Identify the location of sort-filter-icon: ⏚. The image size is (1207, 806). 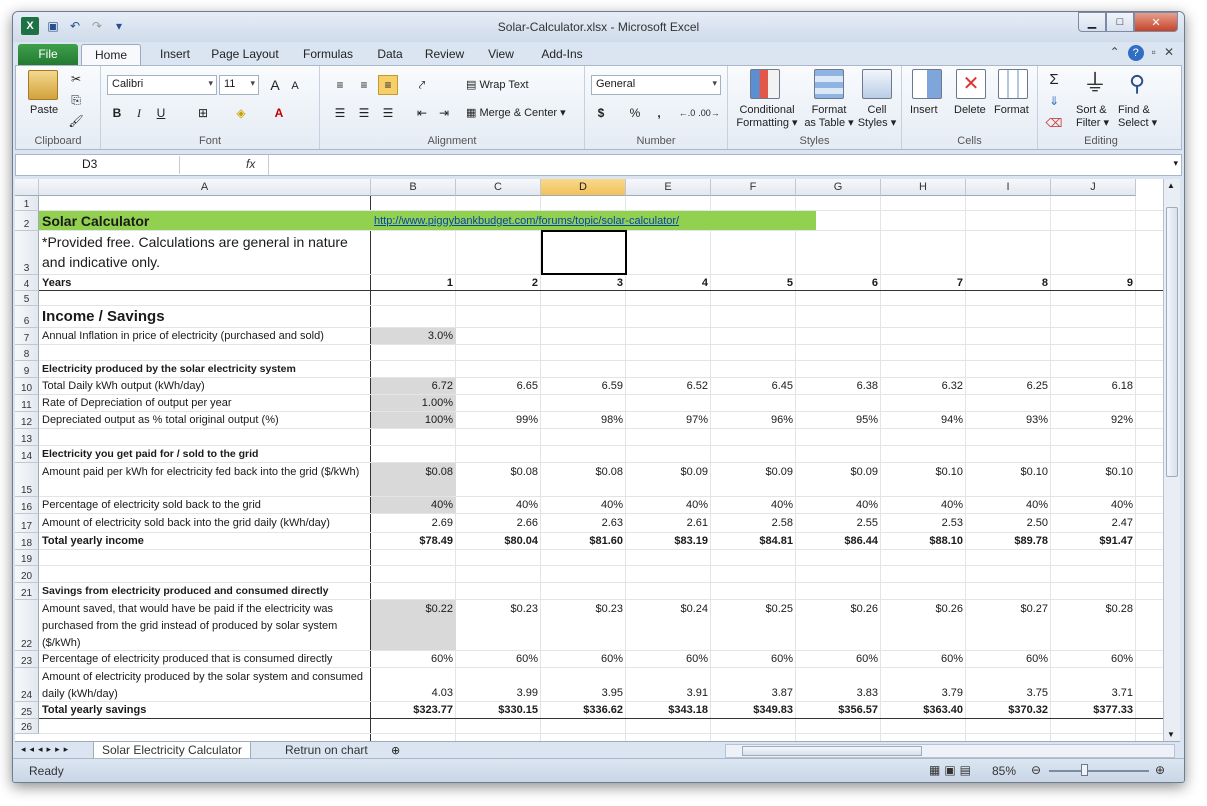
(1095, 84).